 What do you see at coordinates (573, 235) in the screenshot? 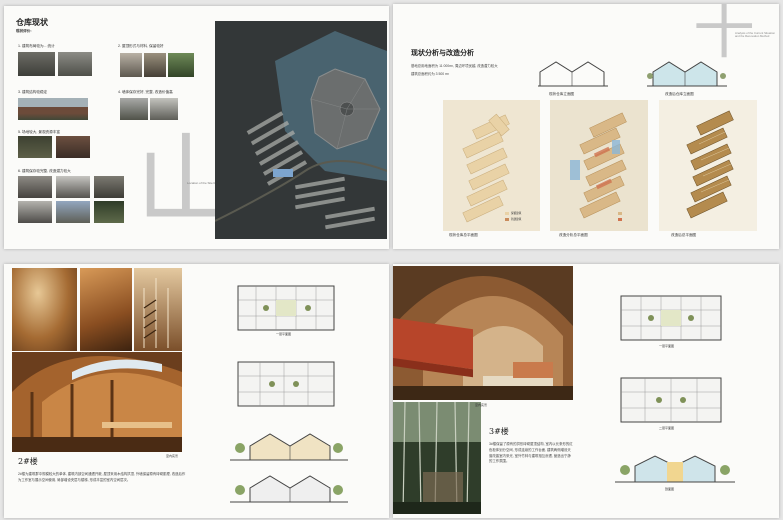
I see `plan-label-analysis: 改造分析总平面图` at bounding box center [573, 235].